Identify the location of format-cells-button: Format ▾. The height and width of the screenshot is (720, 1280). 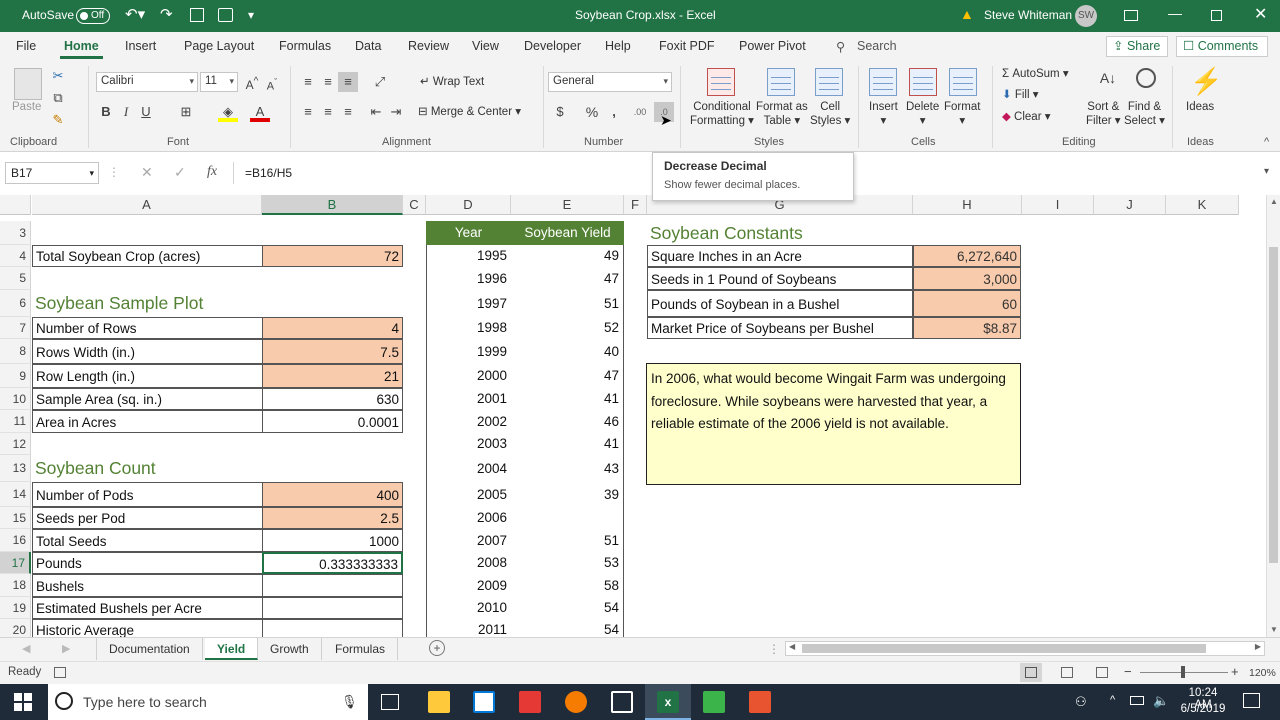
(962, 114).